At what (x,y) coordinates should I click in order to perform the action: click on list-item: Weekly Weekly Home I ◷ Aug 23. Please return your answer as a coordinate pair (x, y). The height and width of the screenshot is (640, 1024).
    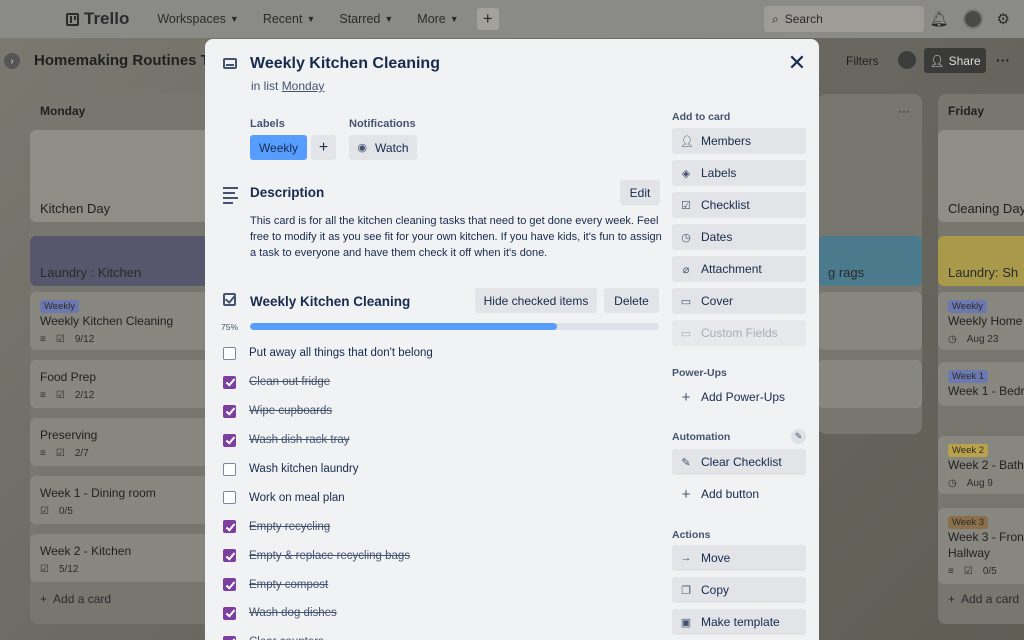
    Looking at the image, I should click on (981, 321).